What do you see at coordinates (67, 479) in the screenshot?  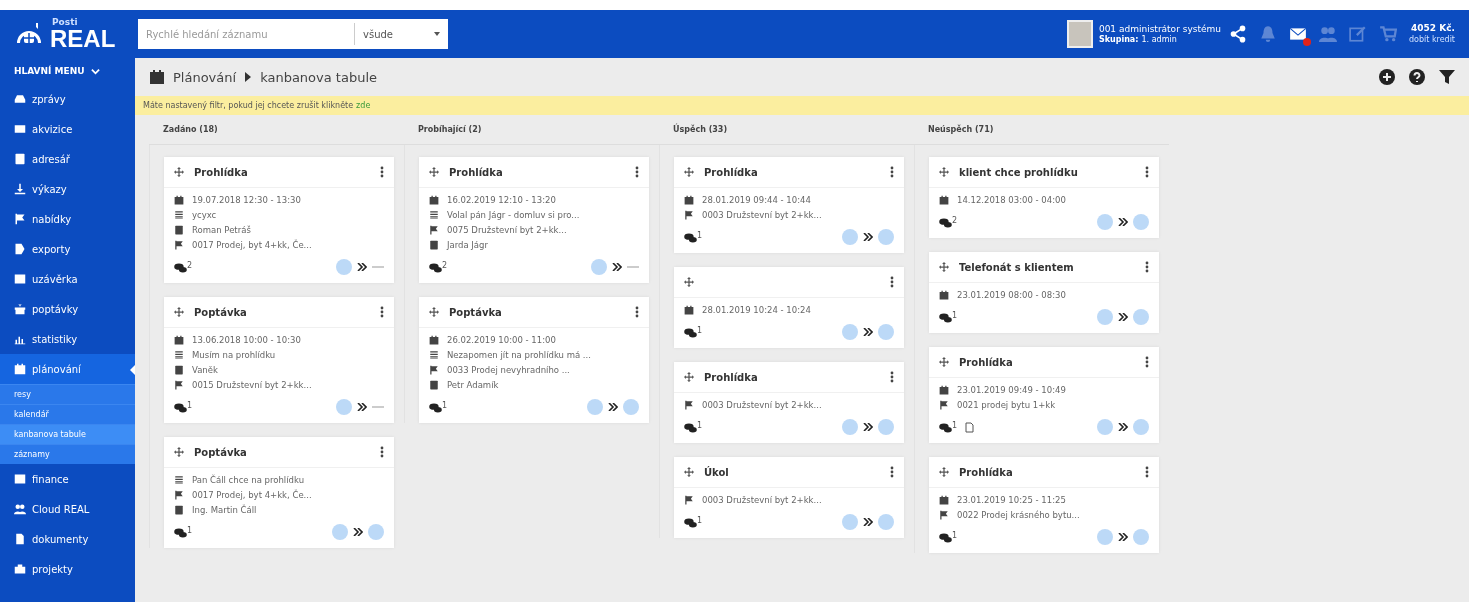 I see `sidebar-item: finance` at bounding box center [67, 479].